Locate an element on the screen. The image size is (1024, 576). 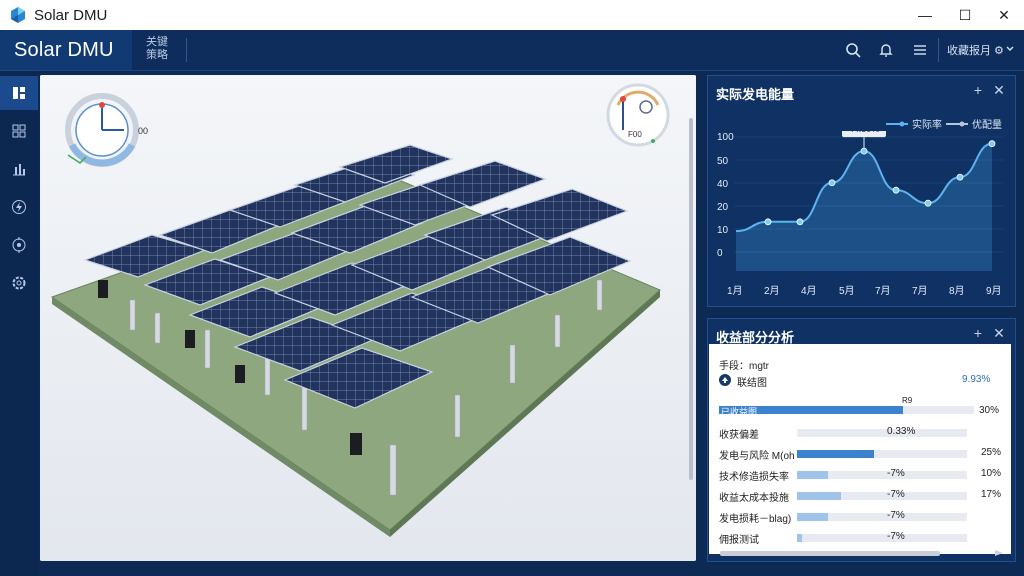
legend-item-actual: 实际率 is located at coordinates (914, 123).